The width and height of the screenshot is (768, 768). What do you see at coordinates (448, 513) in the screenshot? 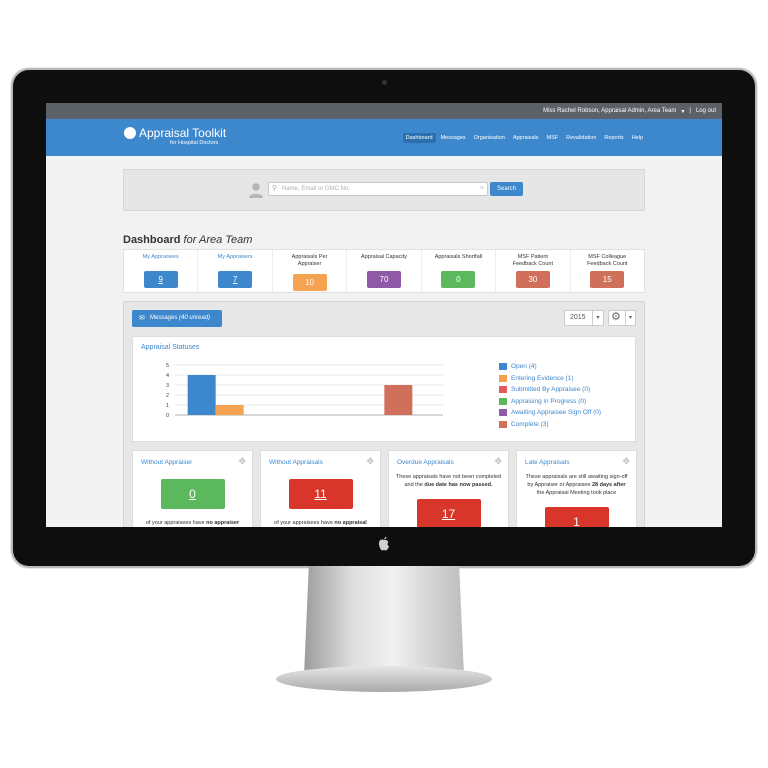
I see `card-value: 17` at bounding box center [448, 513].